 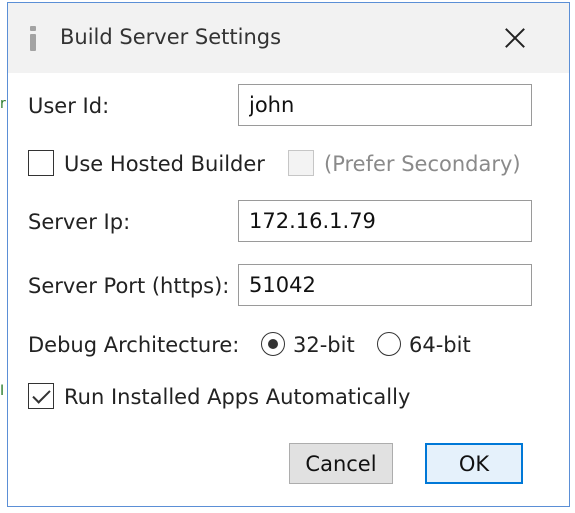 I want to click on user-id-label: User Id:, so click(x=69, y=106).